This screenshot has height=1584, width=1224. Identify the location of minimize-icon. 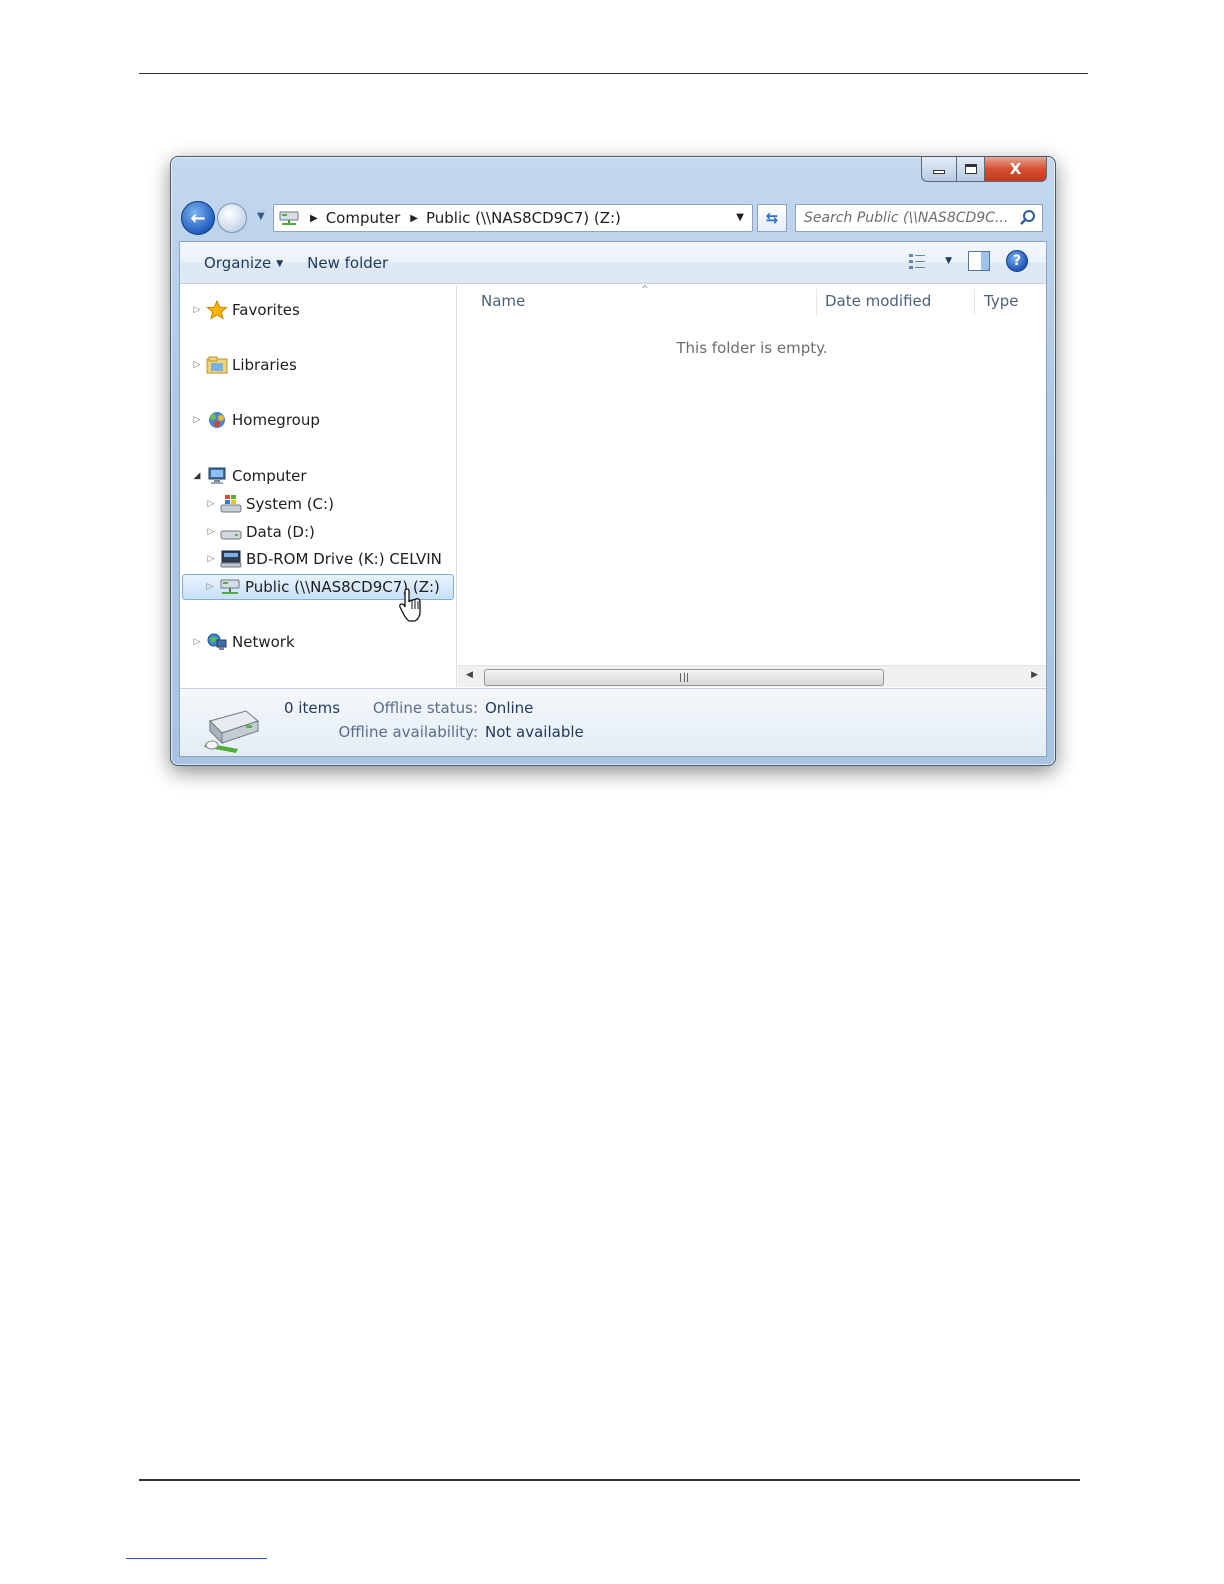
(939, 172).